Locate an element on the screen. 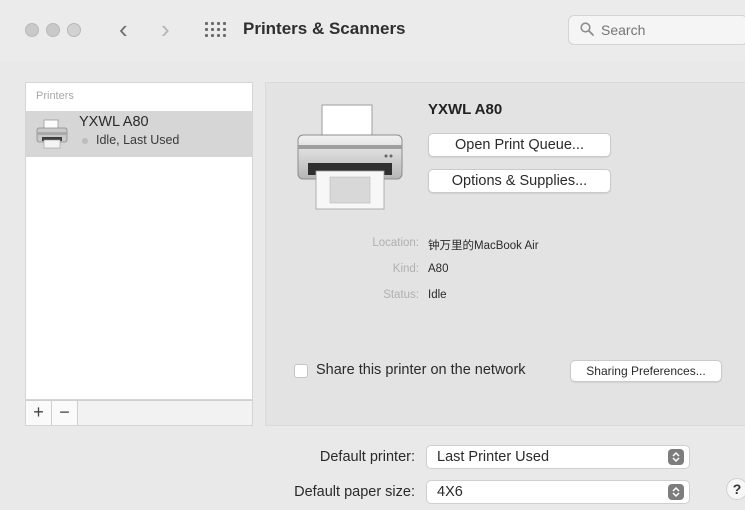 The image size is (745, 510). search-field is located at coordinates (656, 30).